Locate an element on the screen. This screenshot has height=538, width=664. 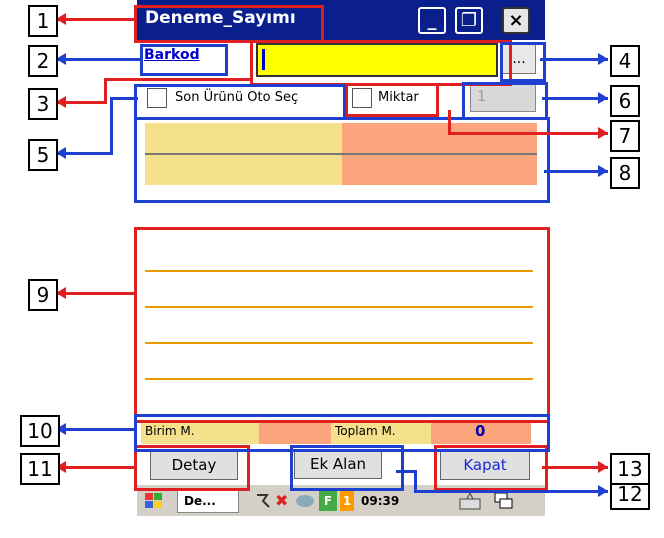
clock: 09:39 is located at coordinates (380, 501).